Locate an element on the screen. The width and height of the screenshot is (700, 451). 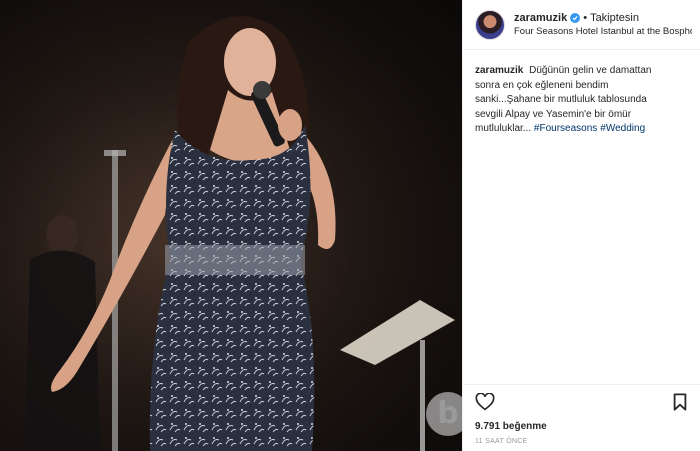
username-link: zaramuzik is located at coordinates (540, 18).